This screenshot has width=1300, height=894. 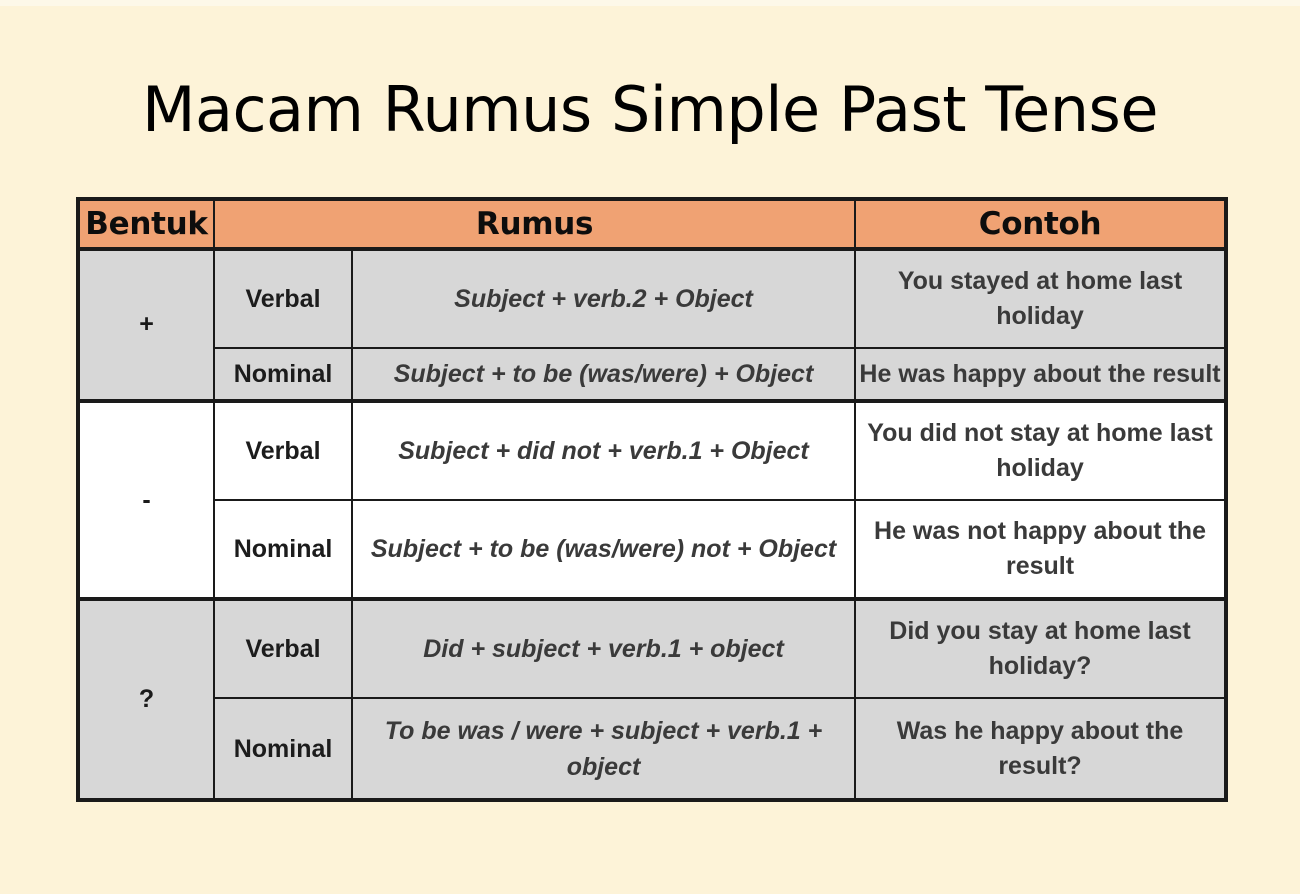 I want to click on rumus-cell: Subject + did not + verb.1 + Object, so click(x=603, y=450).